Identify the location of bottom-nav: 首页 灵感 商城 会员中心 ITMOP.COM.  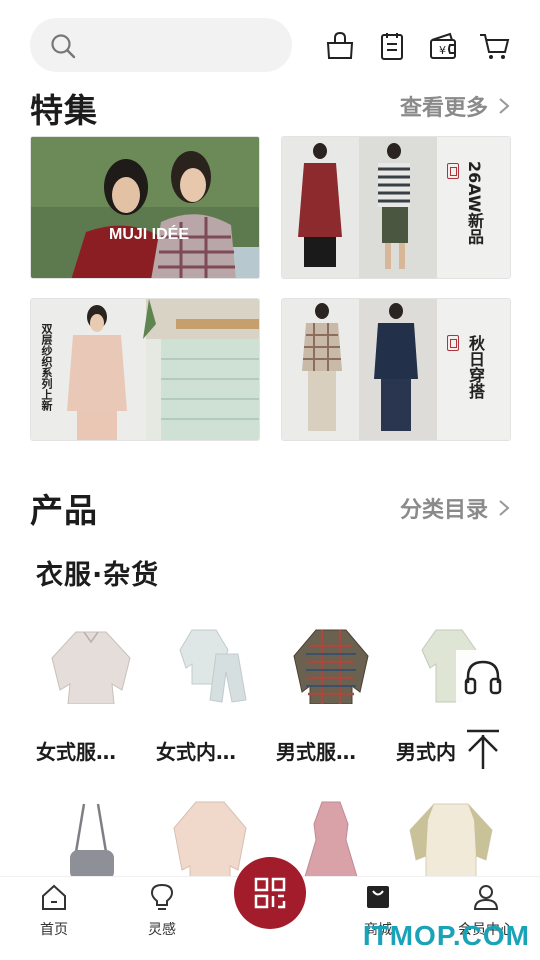
(270, 908).